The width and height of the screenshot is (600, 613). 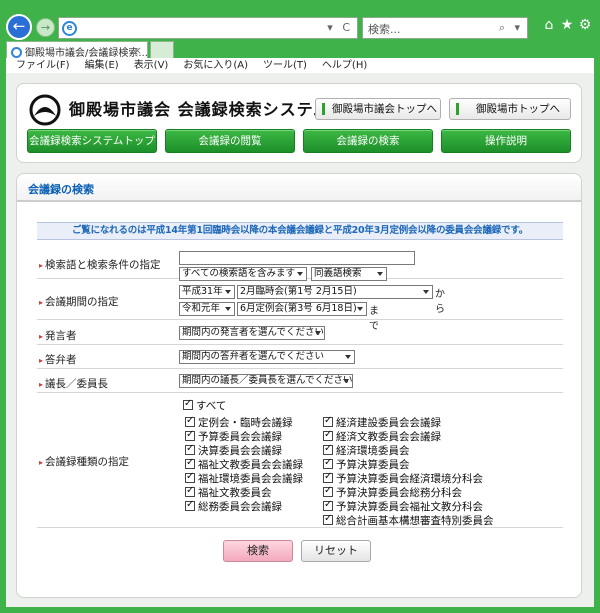 What do you see at coordinates (79, 301) in the screenshot?
I see `period-label: 会議期間の指定` at bounding box center [79, 301].